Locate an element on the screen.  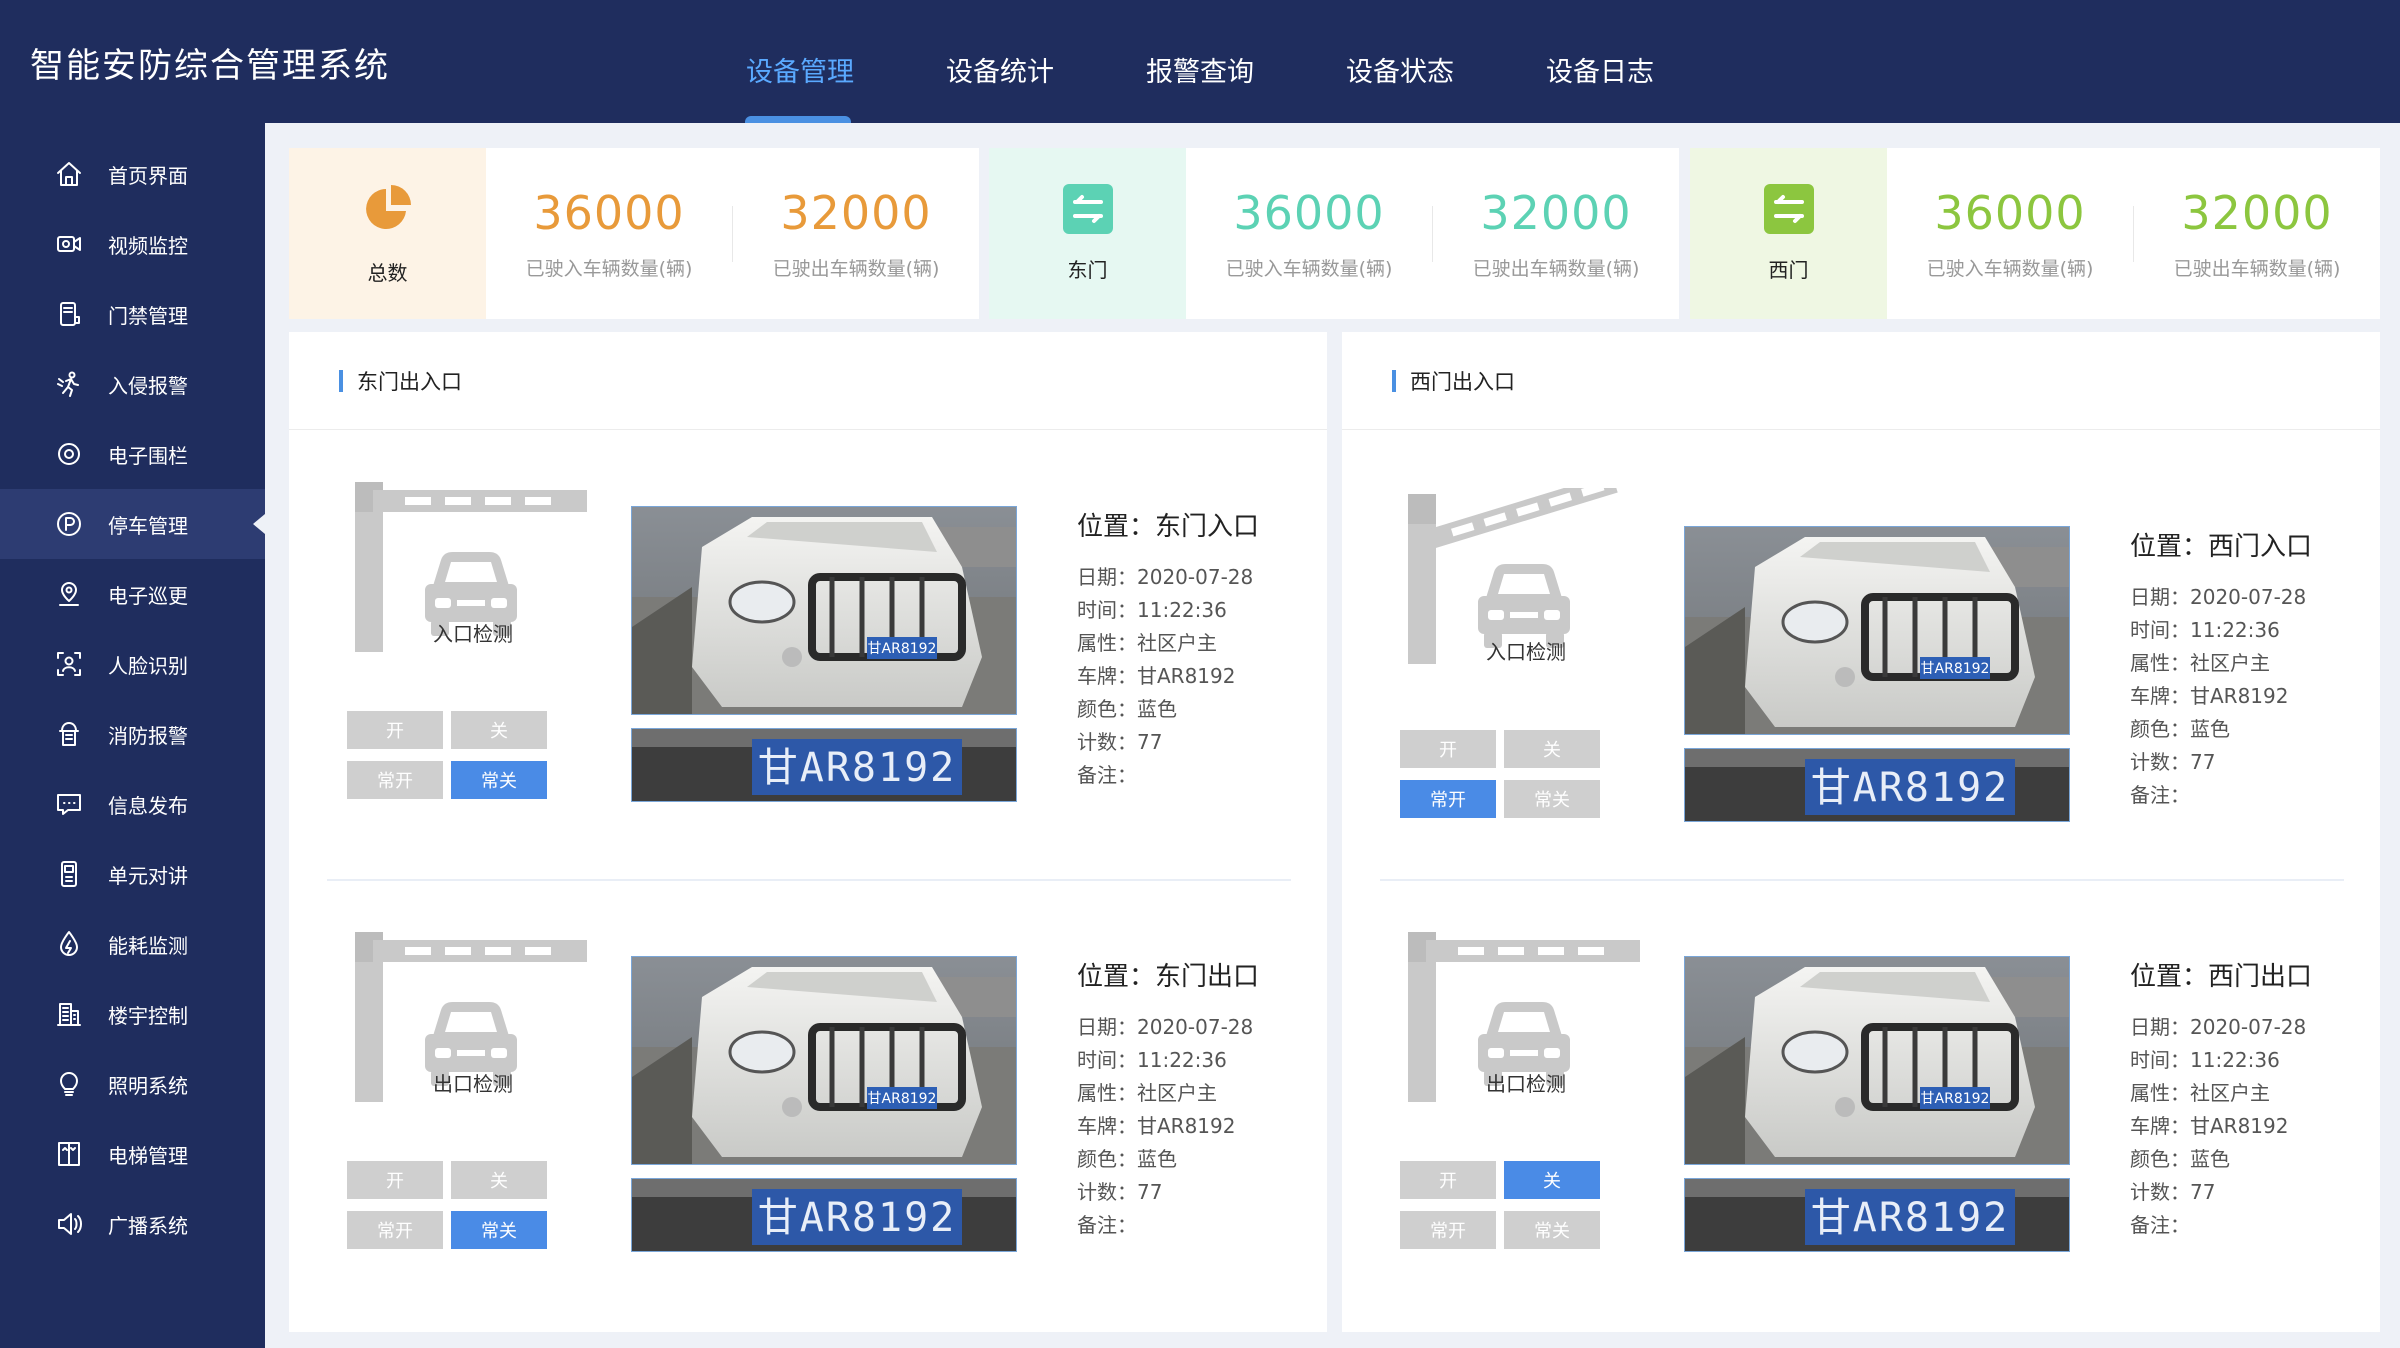
entered-caption: 已驶入车辆数量(辆) is located at coordinates (1309, 269).